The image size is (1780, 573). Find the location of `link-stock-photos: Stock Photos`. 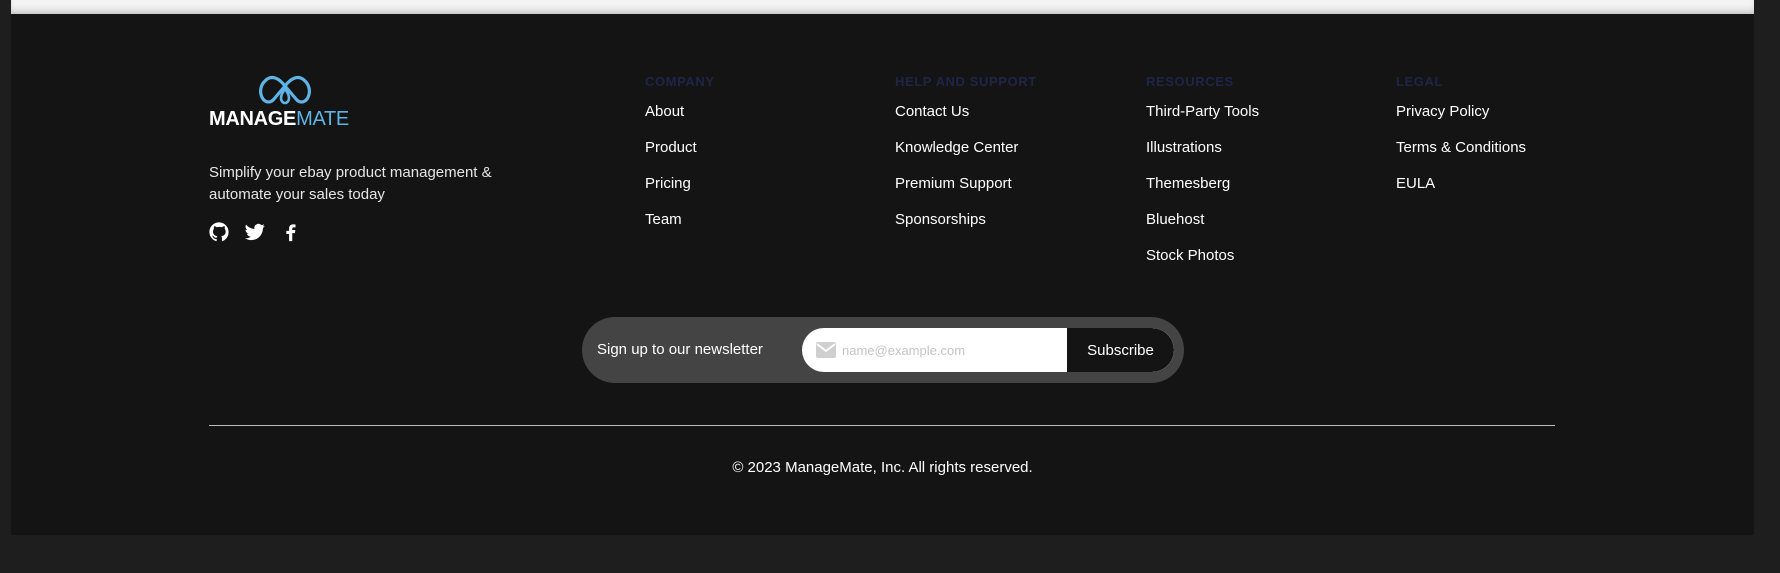

link-stock-photos: Stock Photos is located at coordinates (1190, 255).